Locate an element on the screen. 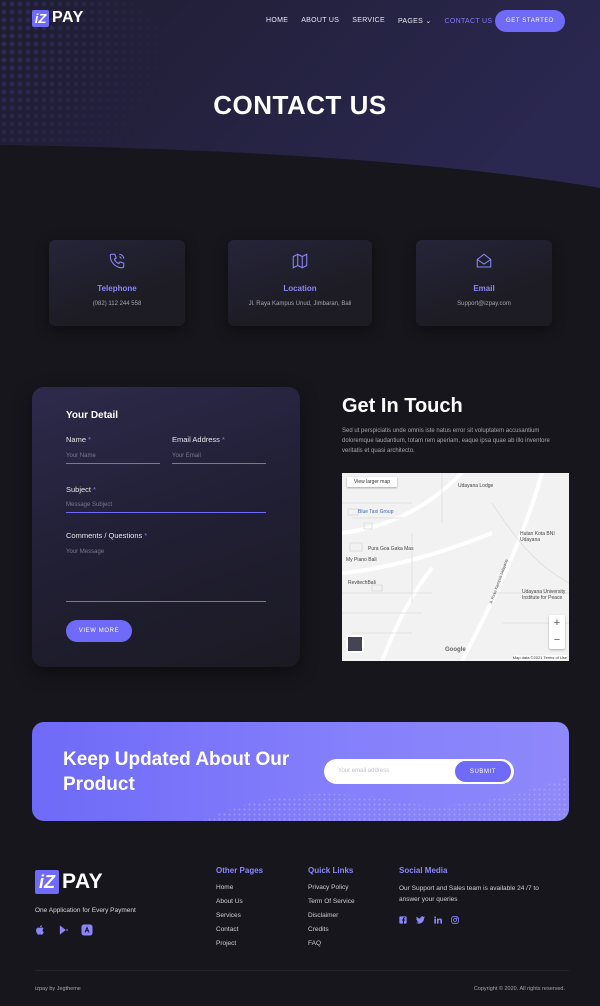 The width and height of the screenshot is (600, 1006). email-input: Your Email is located at coordinates (219, 458).